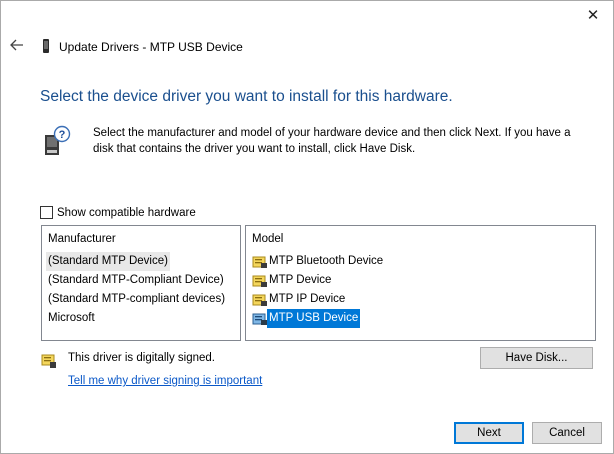 This screenshot has height=454, width=614. What do you see at coordinates (141, 280) in the screenshot?
I see `manufacturer-item: (Standard MTP-Compliant Device)` at bounding box center [141, 280].